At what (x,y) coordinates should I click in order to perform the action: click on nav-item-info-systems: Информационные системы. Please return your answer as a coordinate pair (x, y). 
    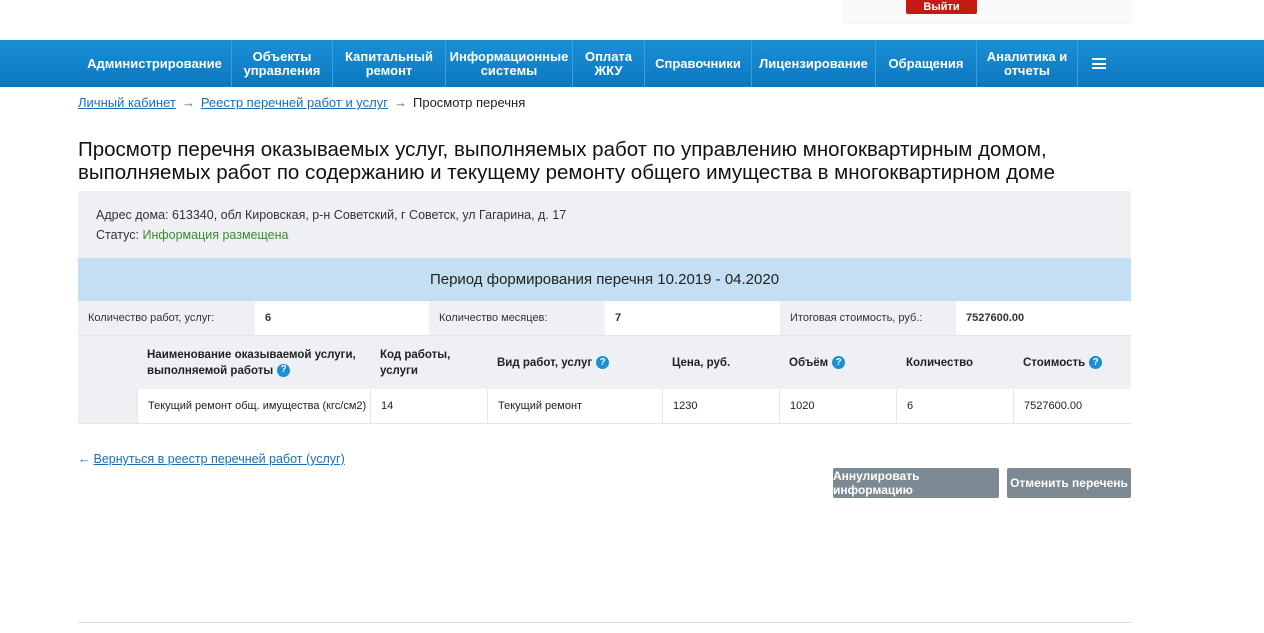
    Looking at the image, I should click on (508, 63).